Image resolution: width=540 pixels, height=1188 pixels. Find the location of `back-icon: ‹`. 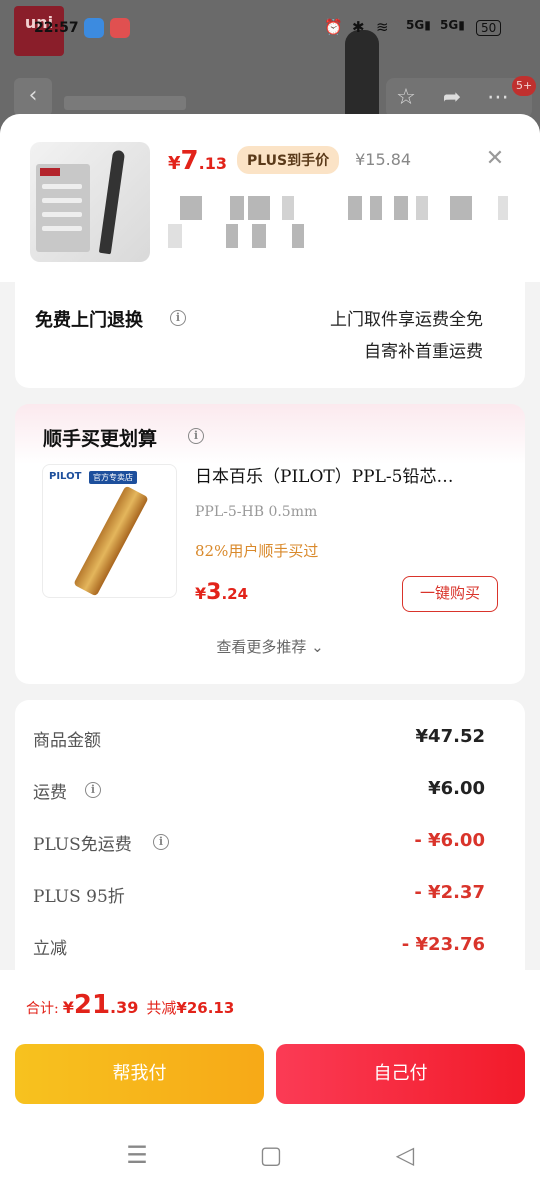

back-icon: ‹ is located at coordinates (33, 97).